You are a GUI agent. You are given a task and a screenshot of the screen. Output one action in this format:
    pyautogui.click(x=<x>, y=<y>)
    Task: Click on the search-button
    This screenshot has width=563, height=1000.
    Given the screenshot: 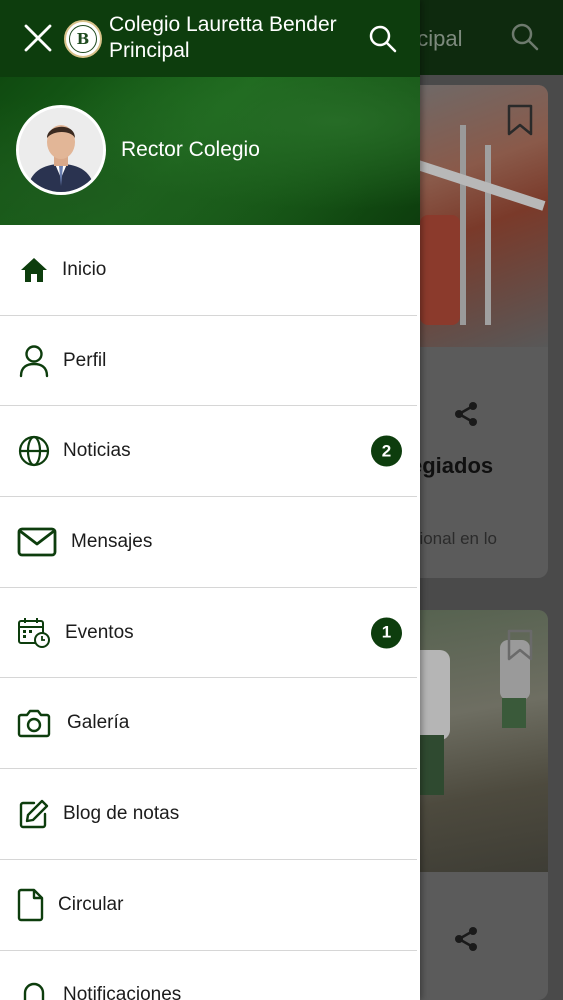 What is the action you would take?
    pyautogui.click(x=383, y=39)
    